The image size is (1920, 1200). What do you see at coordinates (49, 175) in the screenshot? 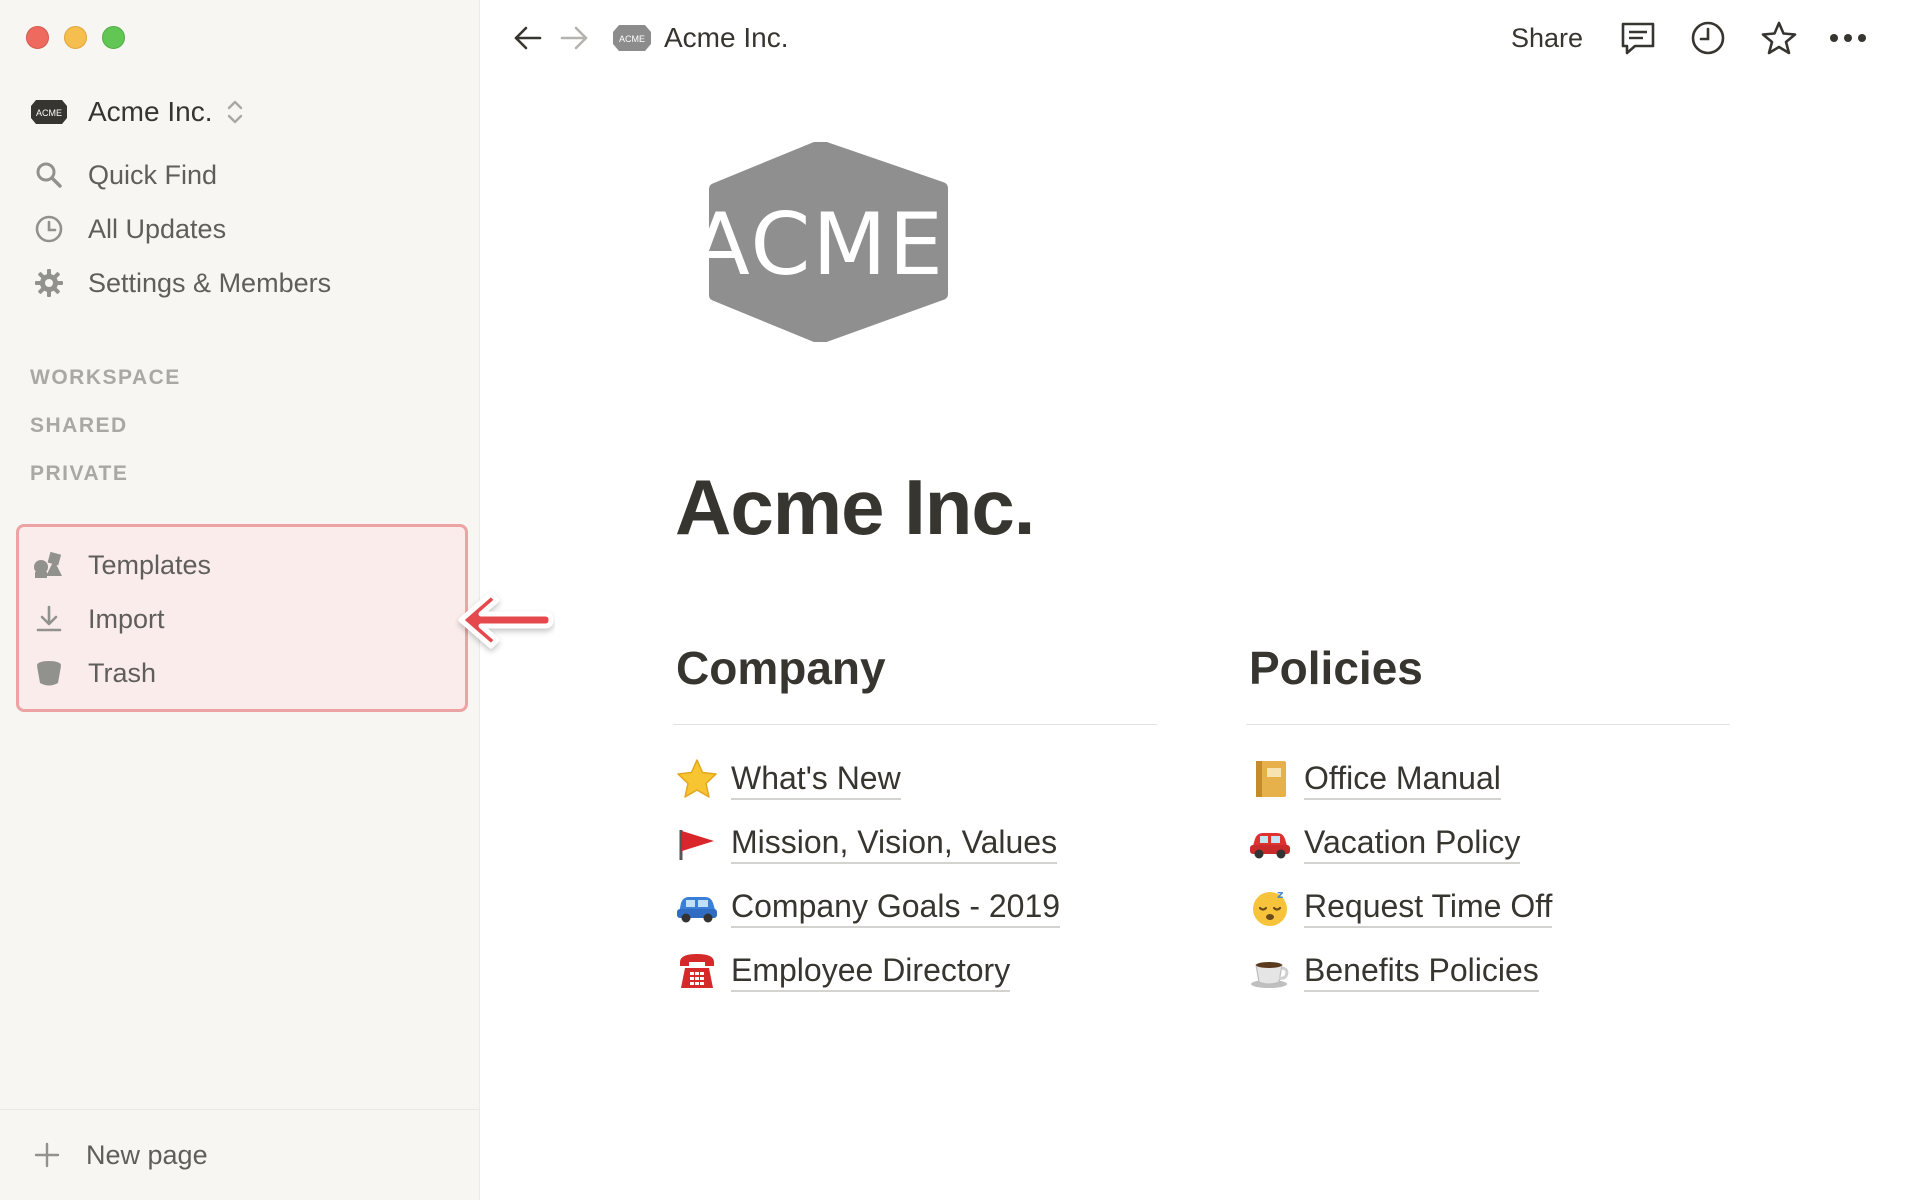
I see `search-icon` at bounding box center [49, 175].